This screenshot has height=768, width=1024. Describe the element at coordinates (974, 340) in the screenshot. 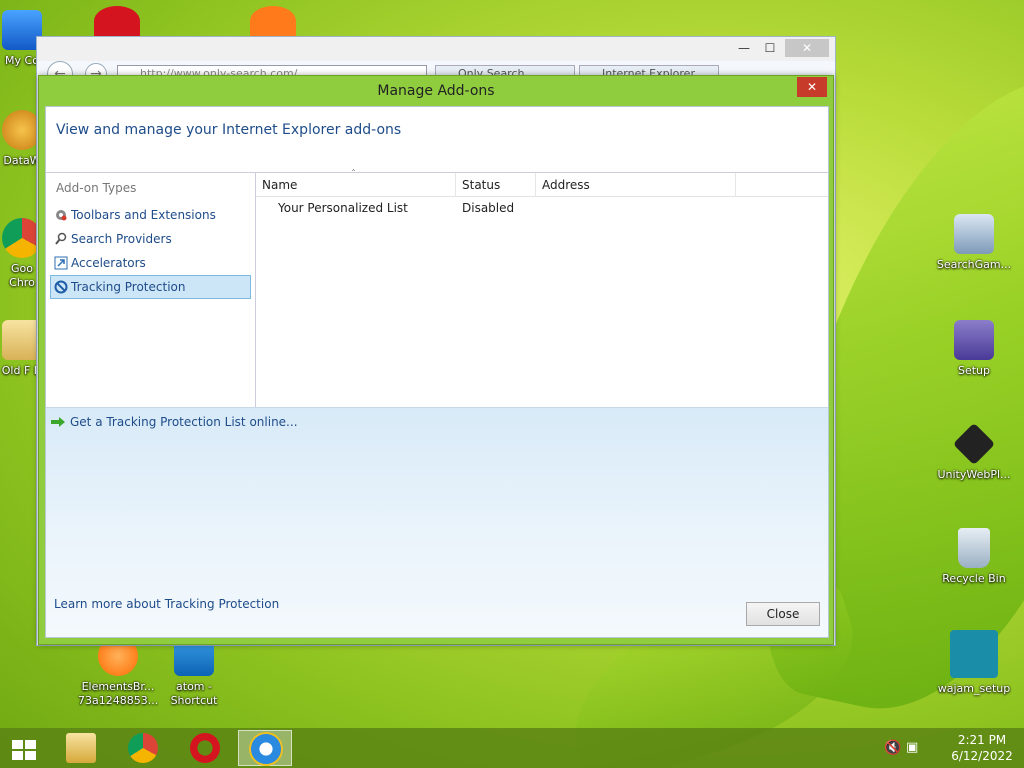

I see `setup-box-icon` at that location.